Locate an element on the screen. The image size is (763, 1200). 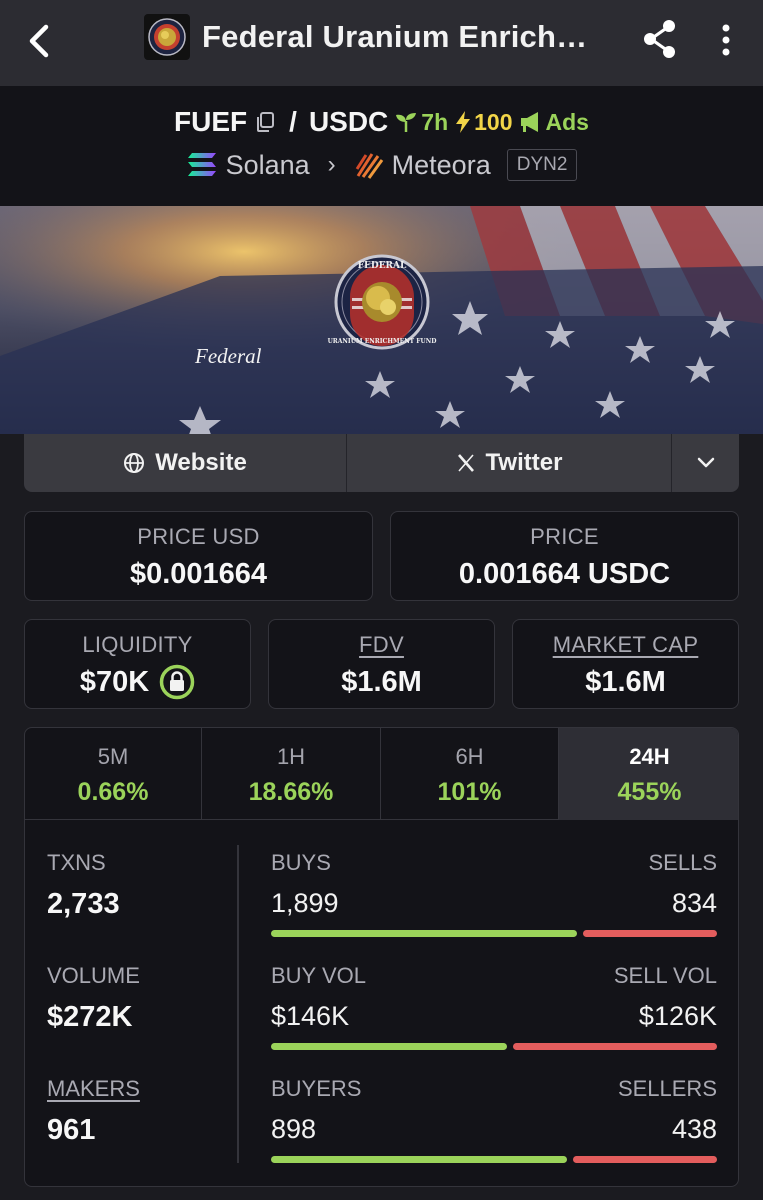
sellers-value: 438 is located at coordinates (694, 1129).